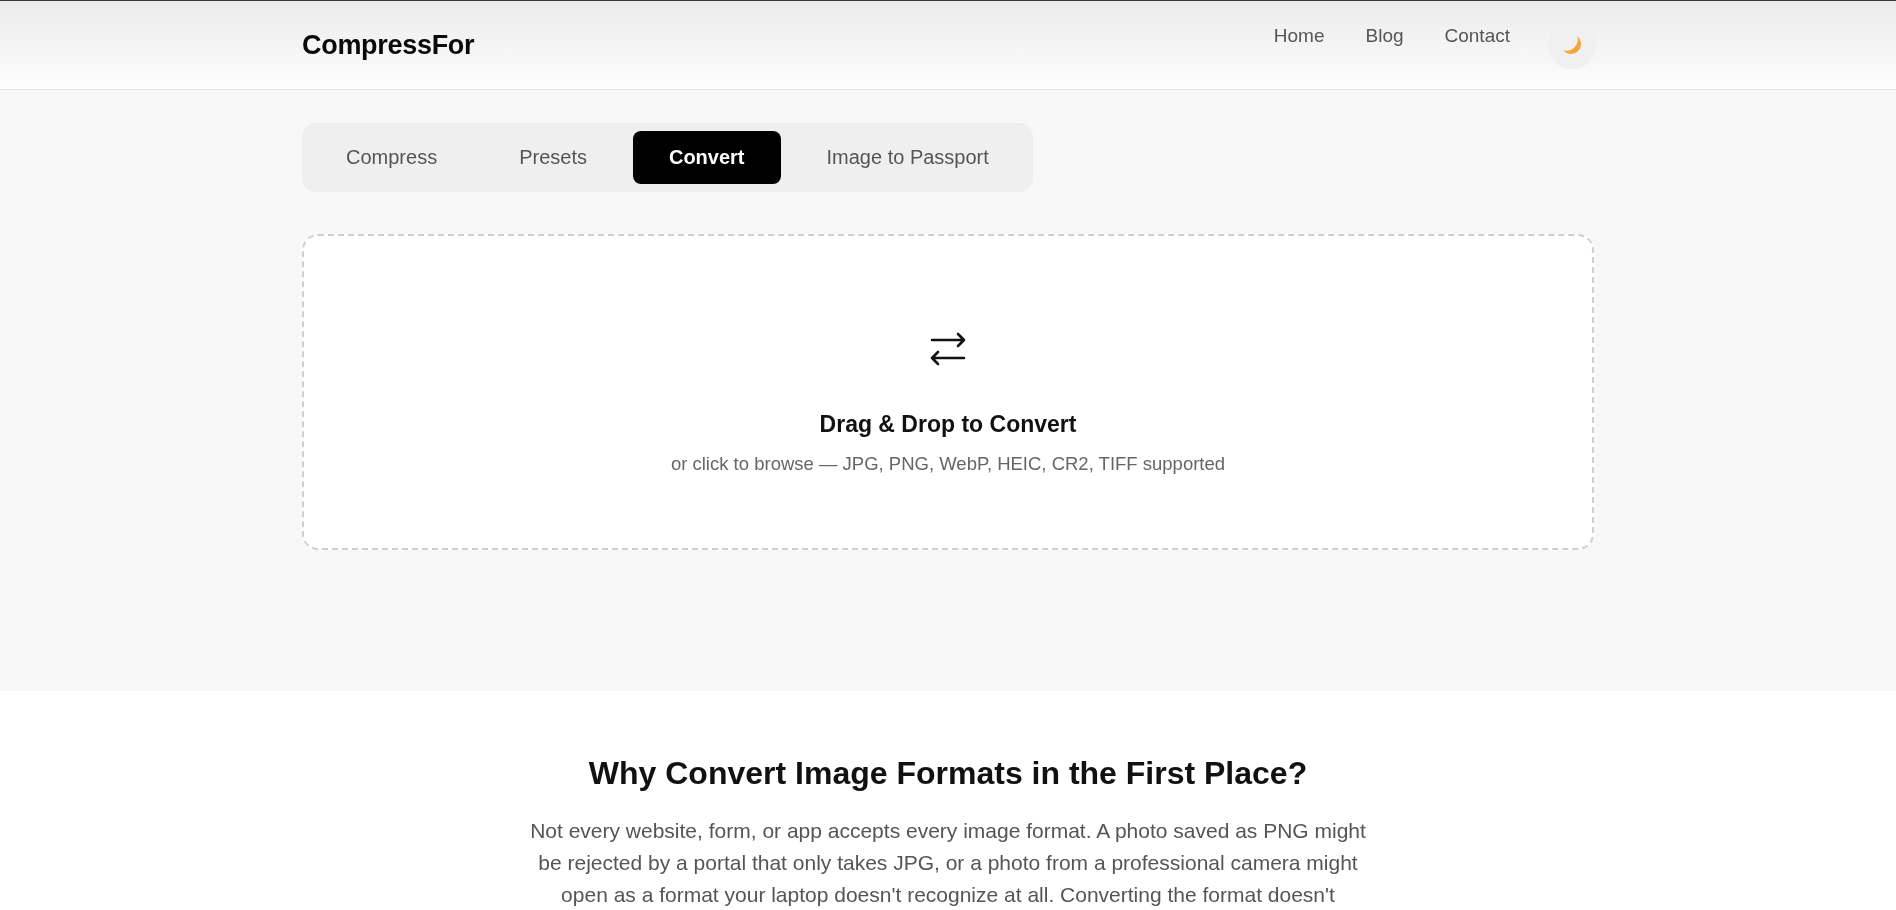  Describe the element at coordinates (553, 157) in the screenshot. I see `tab: Presets` at that location.